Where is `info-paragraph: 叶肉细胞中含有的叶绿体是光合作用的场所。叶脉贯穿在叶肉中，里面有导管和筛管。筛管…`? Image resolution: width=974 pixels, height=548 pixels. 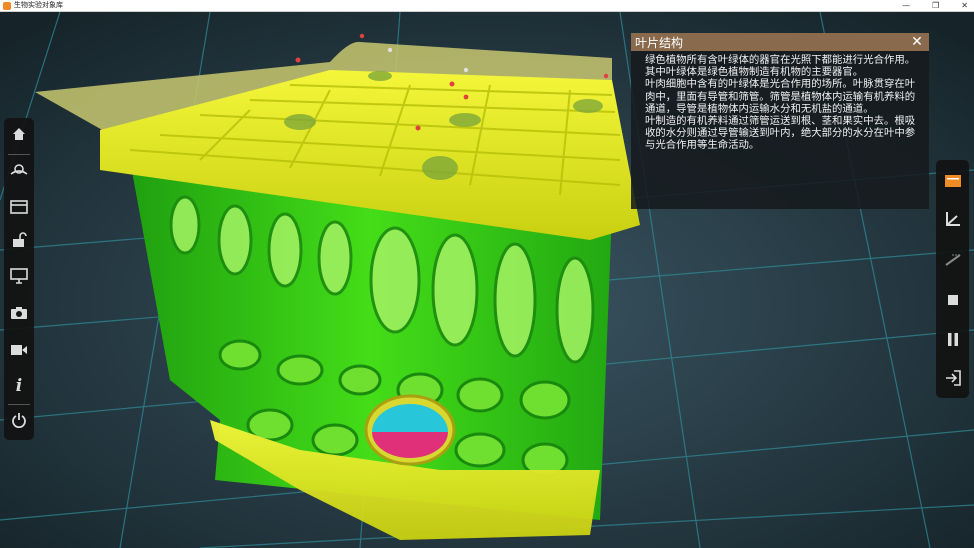
info-paragraph: 叶肉细胞中含有的叶绿体是光合作用的场所。叶脉贯穿在叶肉中，里面有导管和筛管。筛管… is located at coordinates (780, 96).